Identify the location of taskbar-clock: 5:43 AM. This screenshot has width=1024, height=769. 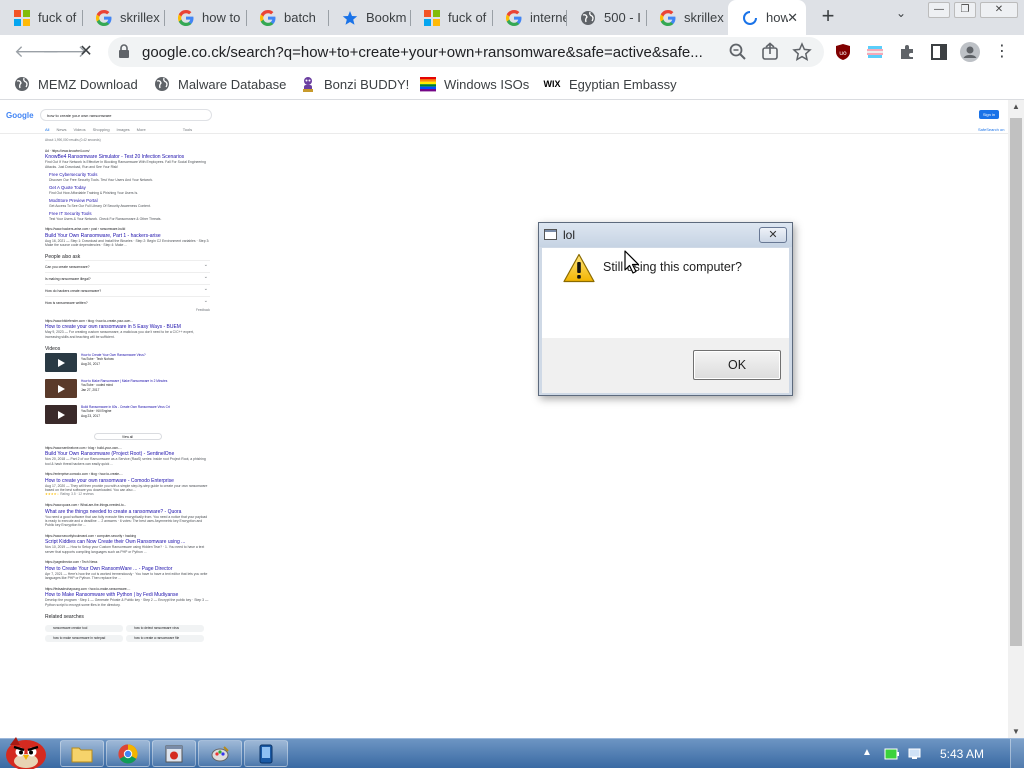
(962, 754).